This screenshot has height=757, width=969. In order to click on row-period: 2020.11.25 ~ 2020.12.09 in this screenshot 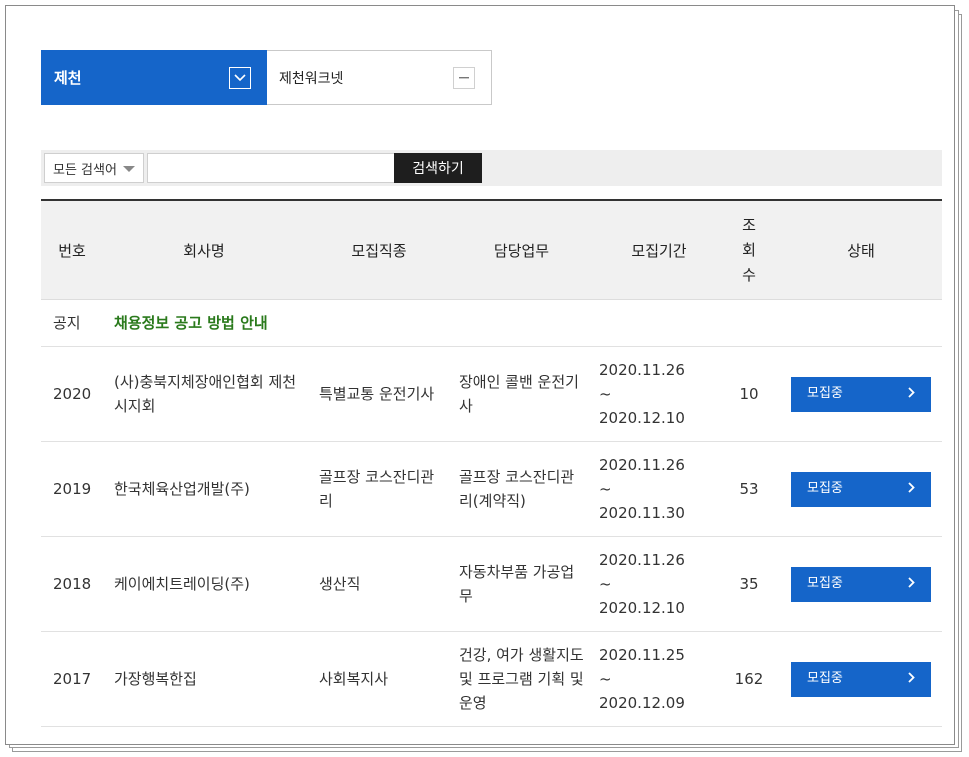, I will do `click(654, 679)`.